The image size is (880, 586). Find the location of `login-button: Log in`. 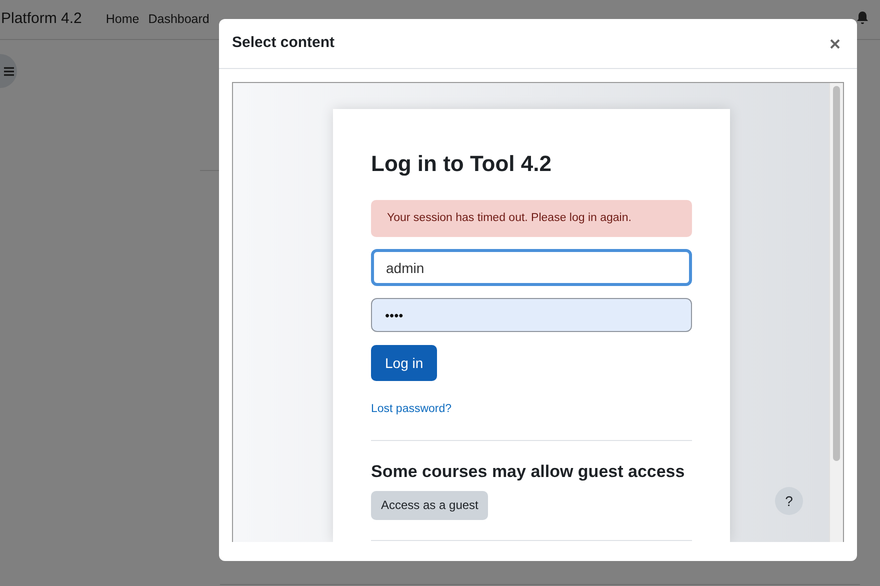

login-button: Log in is located at coordinates (404, 363).